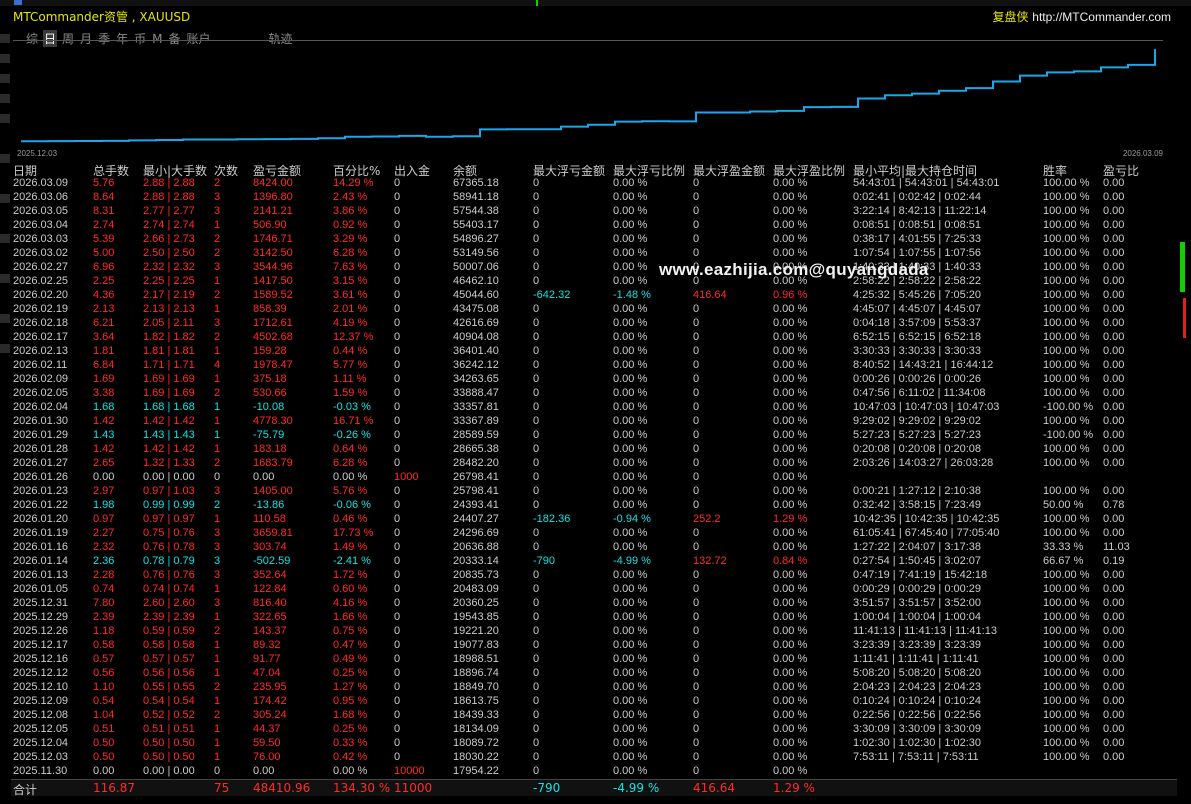 This screenshot has width=1191, height=804. I want to click on table-cell: 3.29 %, so click(350, 239).